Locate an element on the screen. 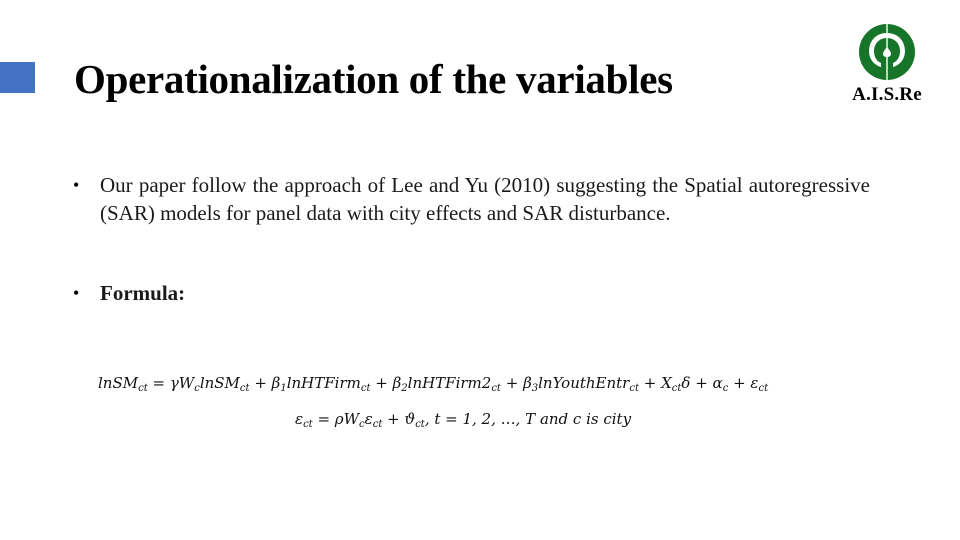 This screenshot has width=960, height=540. formula-term: lnYouthEntr is located at coordinates (584, 383).